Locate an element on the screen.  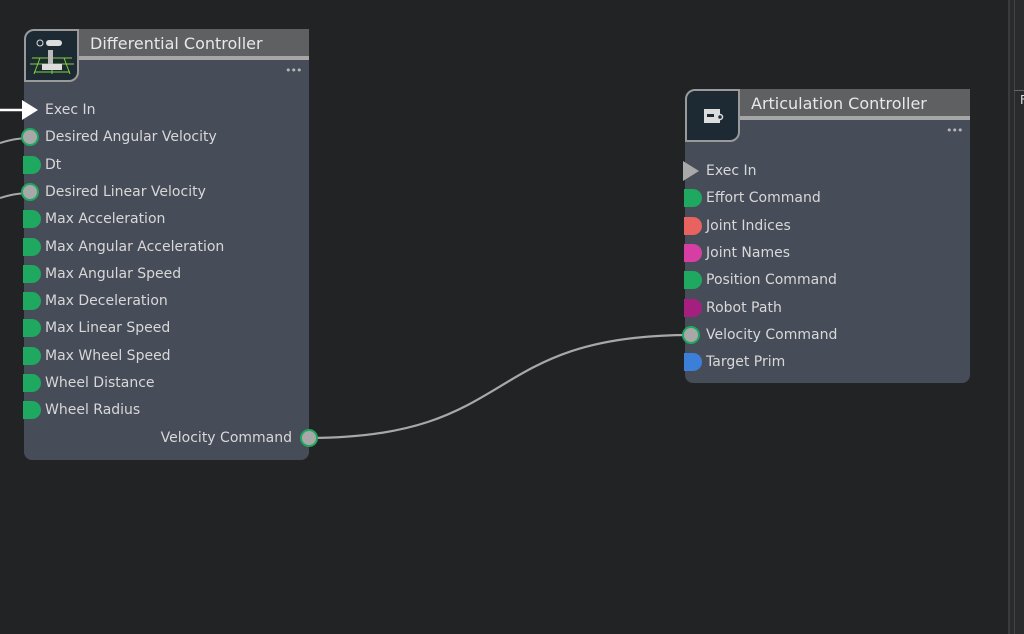
wire-velocity-command is located at coordinates (499, 386).